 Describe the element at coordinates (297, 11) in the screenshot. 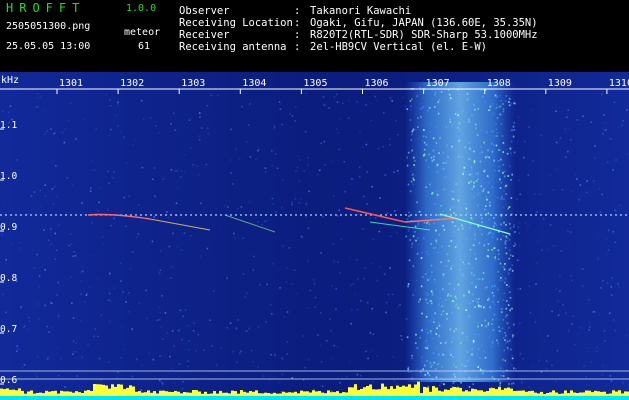

I see `observer-sep: :` at that location.